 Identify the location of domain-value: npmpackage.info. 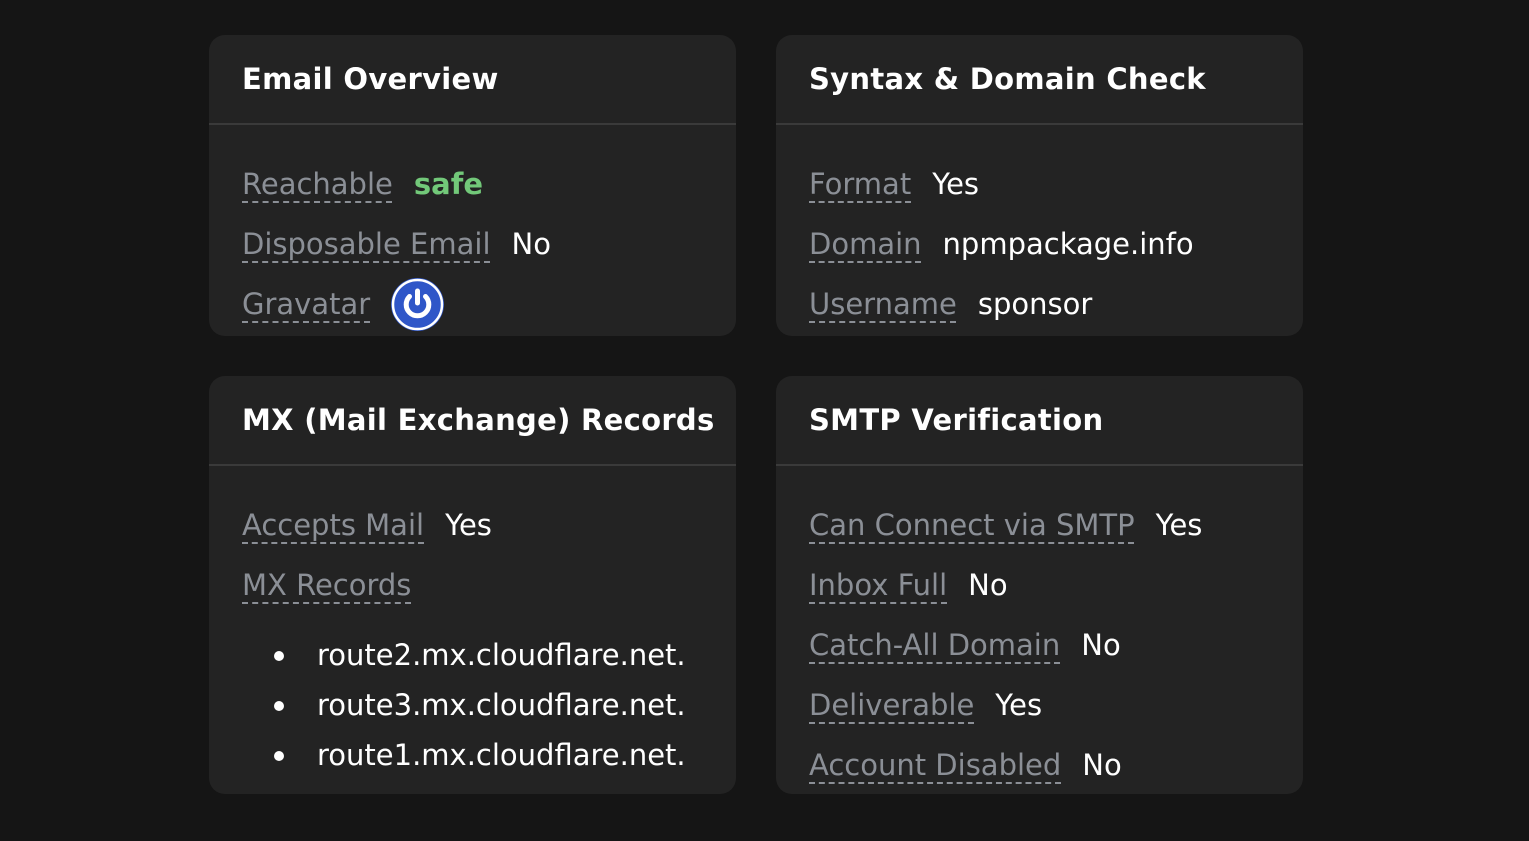
(1068, 244).